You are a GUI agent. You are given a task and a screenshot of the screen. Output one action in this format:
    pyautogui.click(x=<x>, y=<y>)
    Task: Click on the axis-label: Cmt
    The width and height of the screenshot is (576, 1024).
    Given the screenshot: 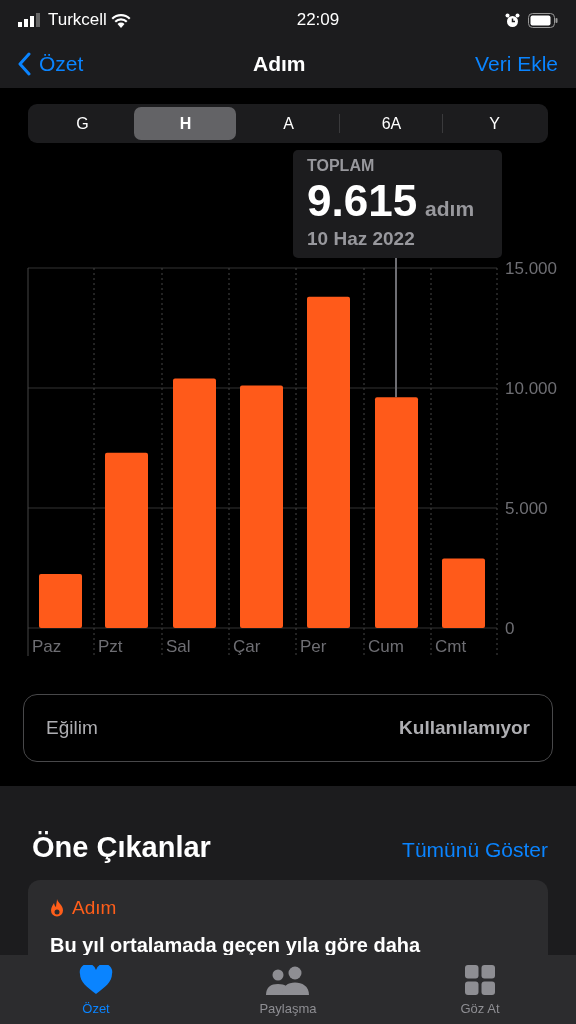 What is the action you would take?
    pyautogui.click(x=451, y=646)
    